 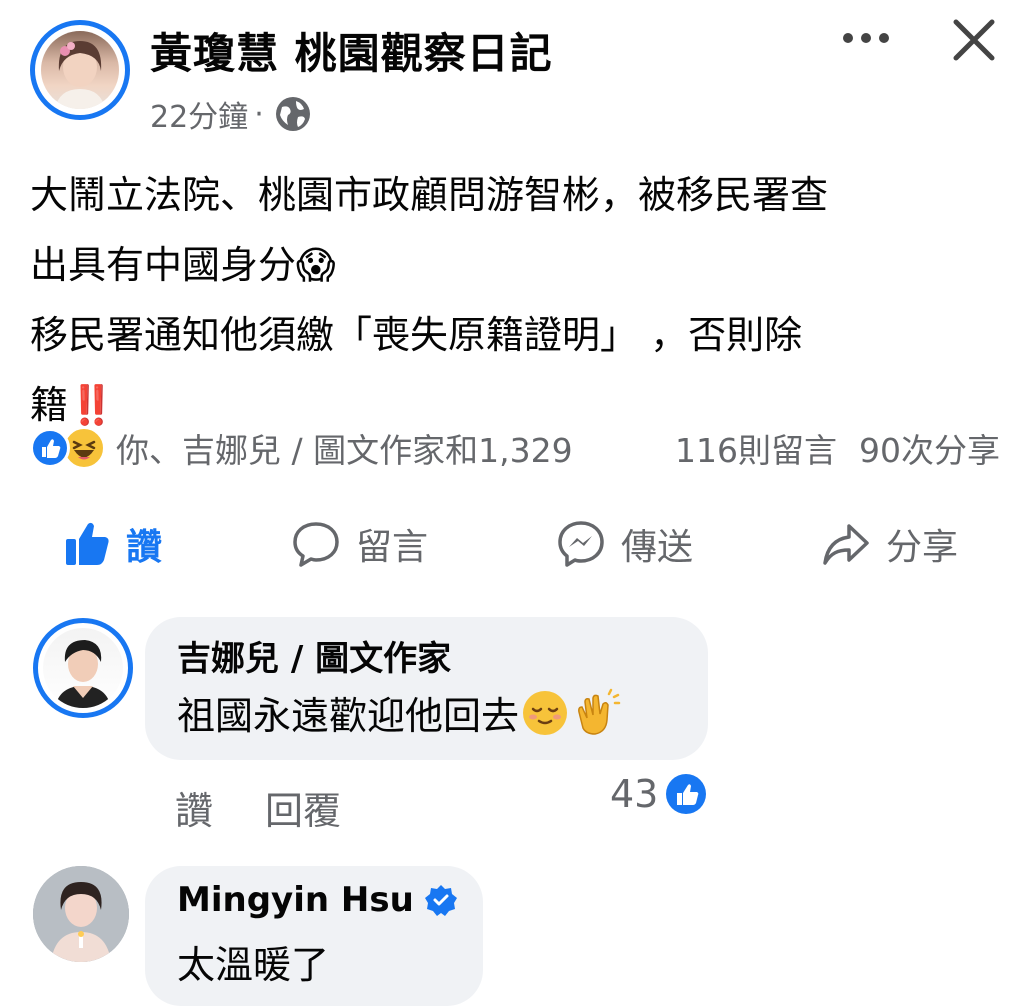 I want to click on post-action-bar: 讚 留言 傳送 分享, so click(x=512, y=545).